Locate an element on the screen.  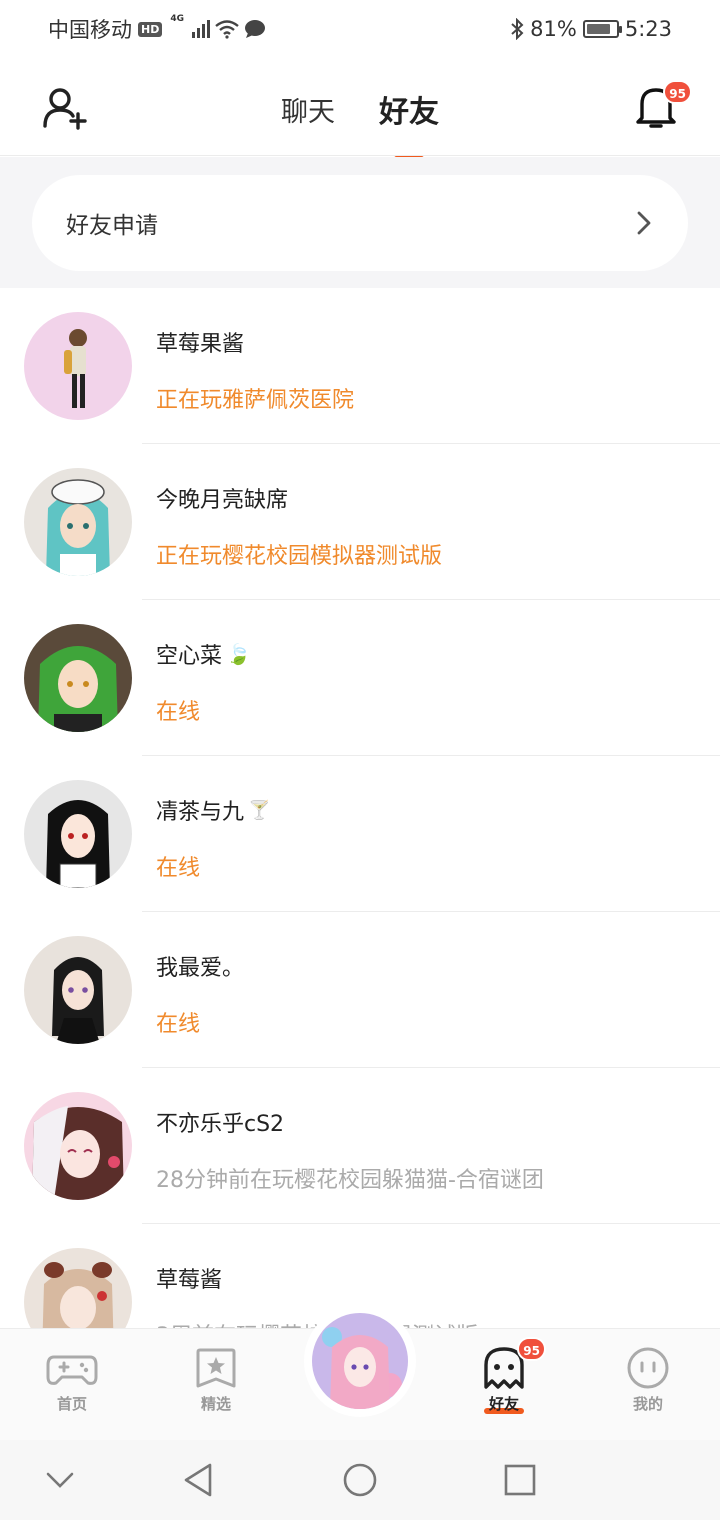
header: 聊天 好友 95 is located at coordinates (360, 109).